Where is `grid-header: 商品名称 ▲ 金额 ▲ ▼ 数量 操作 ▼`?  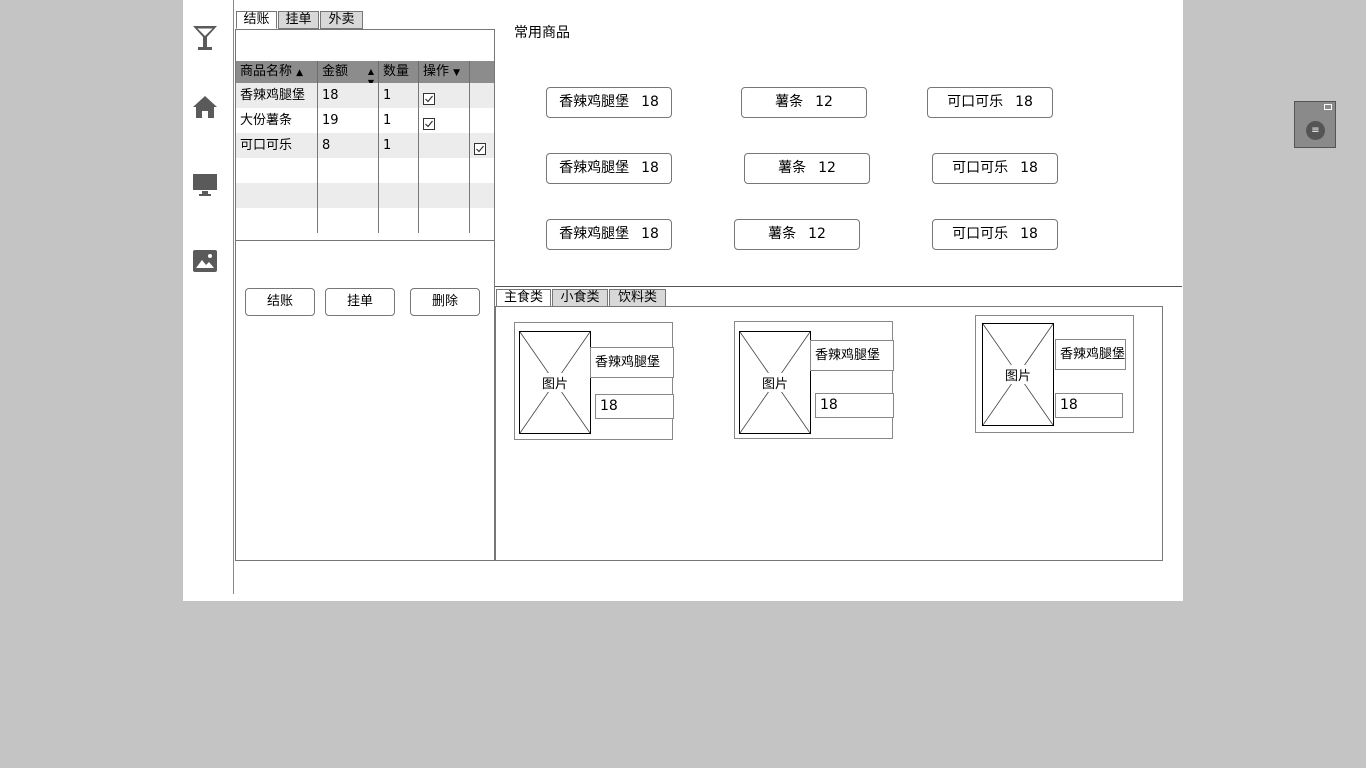 grid-header: 商品名称 ▲ 金额 ▲ ▼ 数量 操作 ▼ is located at coordinates (365, 72).